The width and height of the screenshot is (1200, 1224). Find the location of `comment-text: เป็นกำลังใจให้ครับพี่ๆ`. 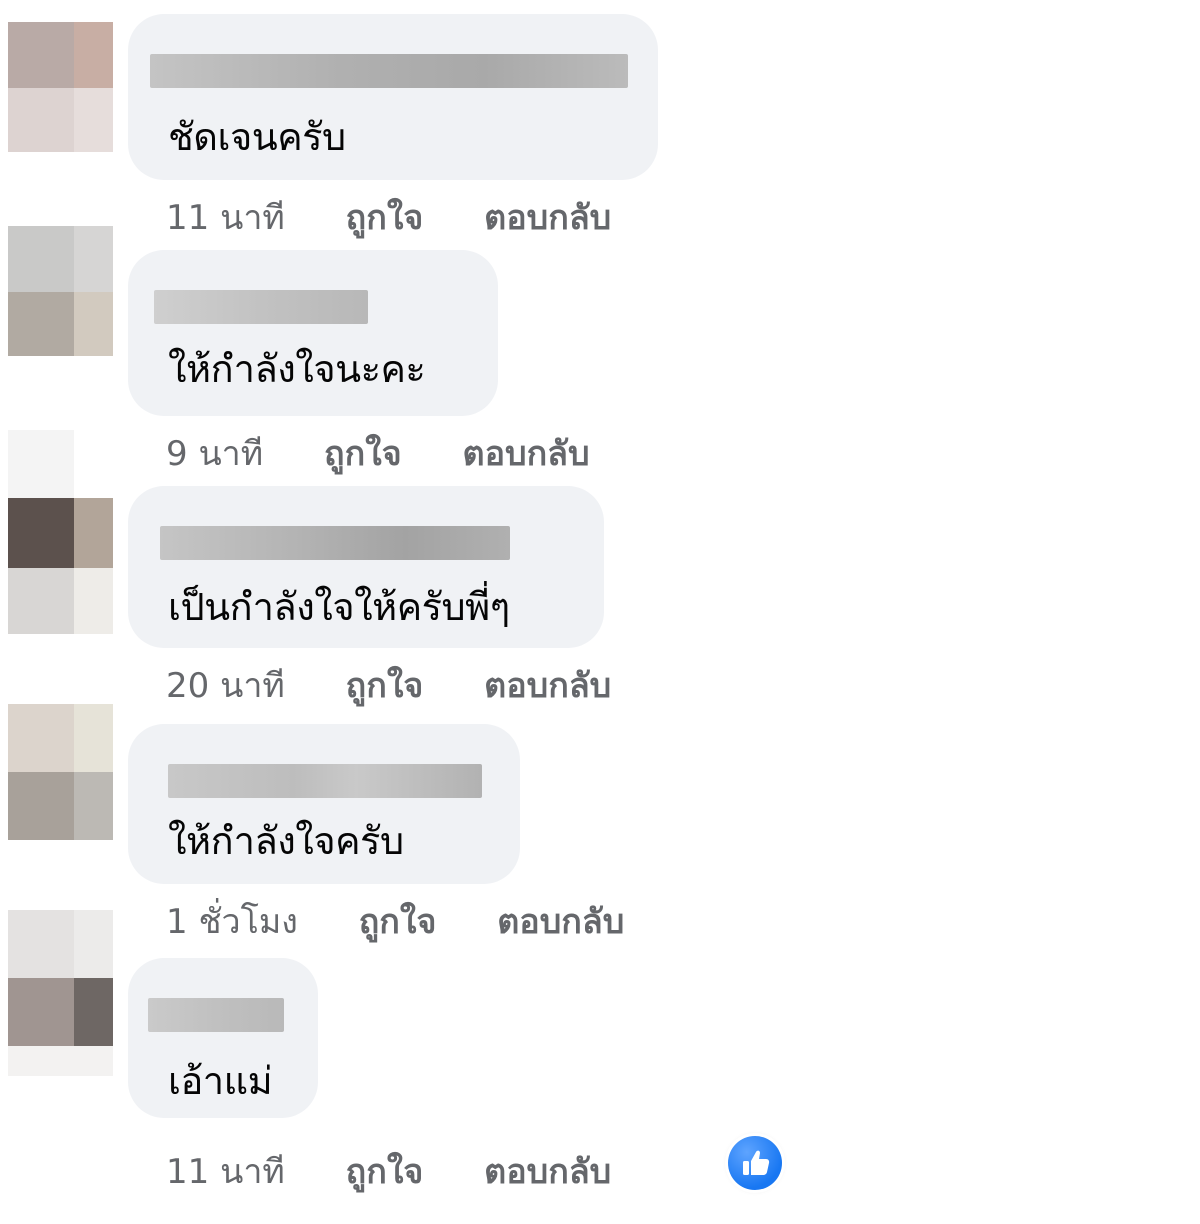

comment-text: เป็นกำลังใจให้ครับพี่ๆ is located at coordinates (339, 607).